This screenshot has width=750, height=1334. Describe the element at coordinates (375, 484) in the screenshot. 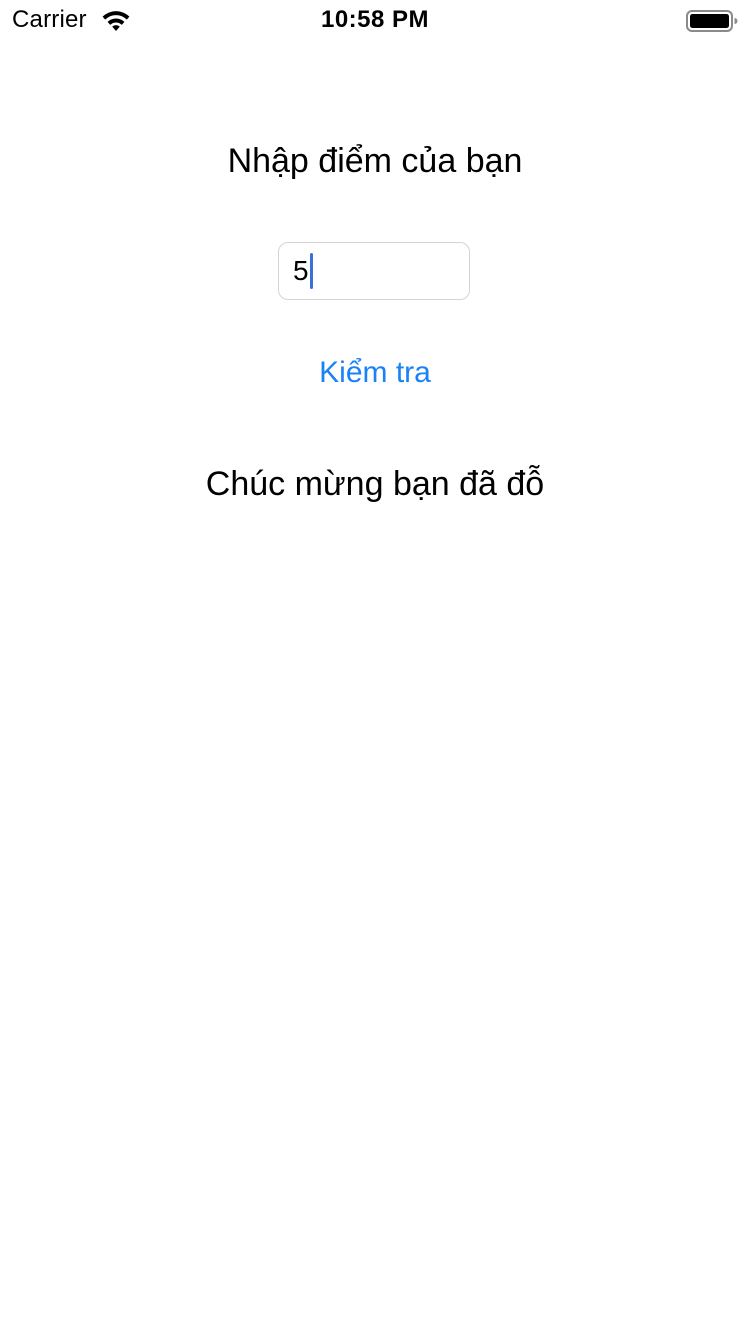

I see `result-message: Chúc mừng bạn đã đỗ` at that location.